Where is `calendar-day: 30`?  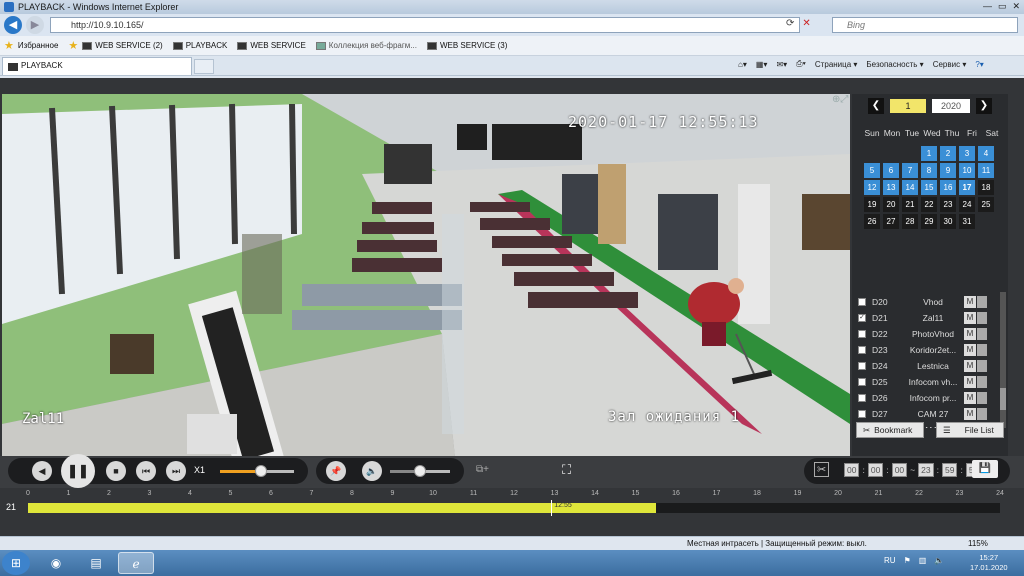
calendar-day: 30 is located at coordinates (948, 221).